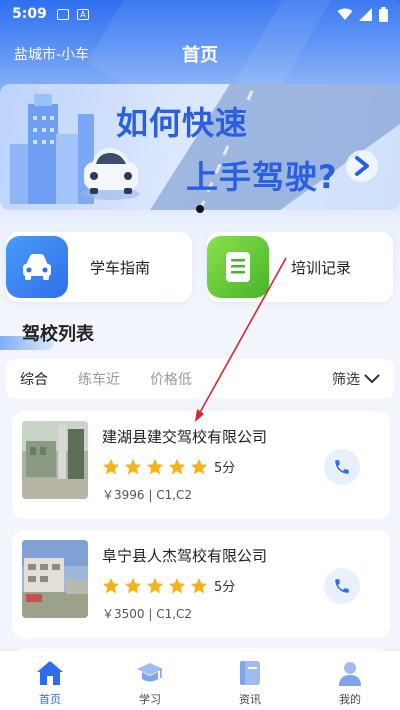 This screenshot has height=710, width=400. Describe the element at coordinates (250, 673) in the screenshot. I see `book-icon` at that location.